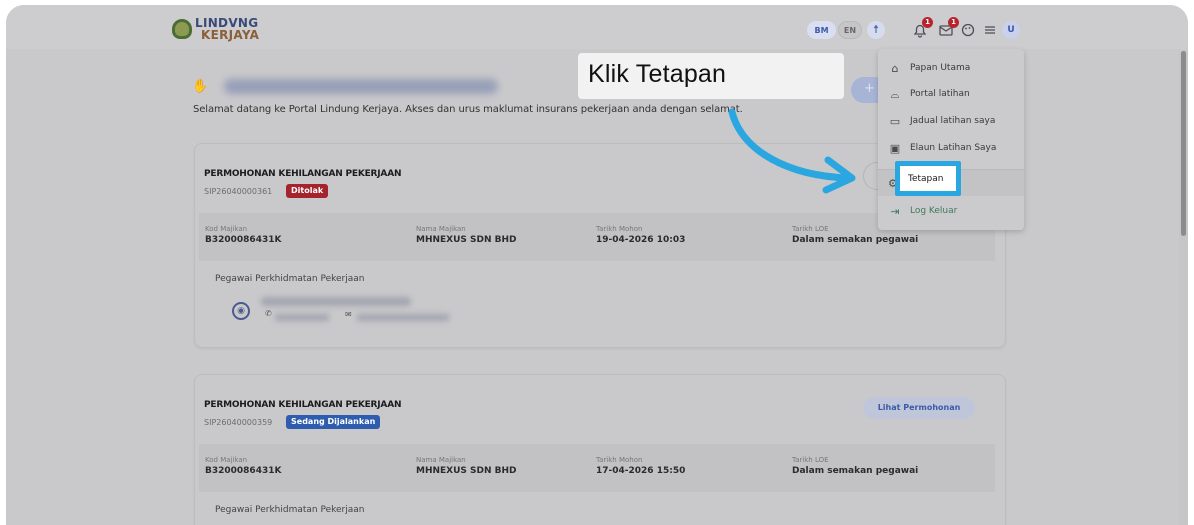 This screenshot has width=1194, height=525. What do you see at coordinates (241, 311) in the screenshot?
I see `officer-avatar-icon: ◉` at bounding box center [241, 311].